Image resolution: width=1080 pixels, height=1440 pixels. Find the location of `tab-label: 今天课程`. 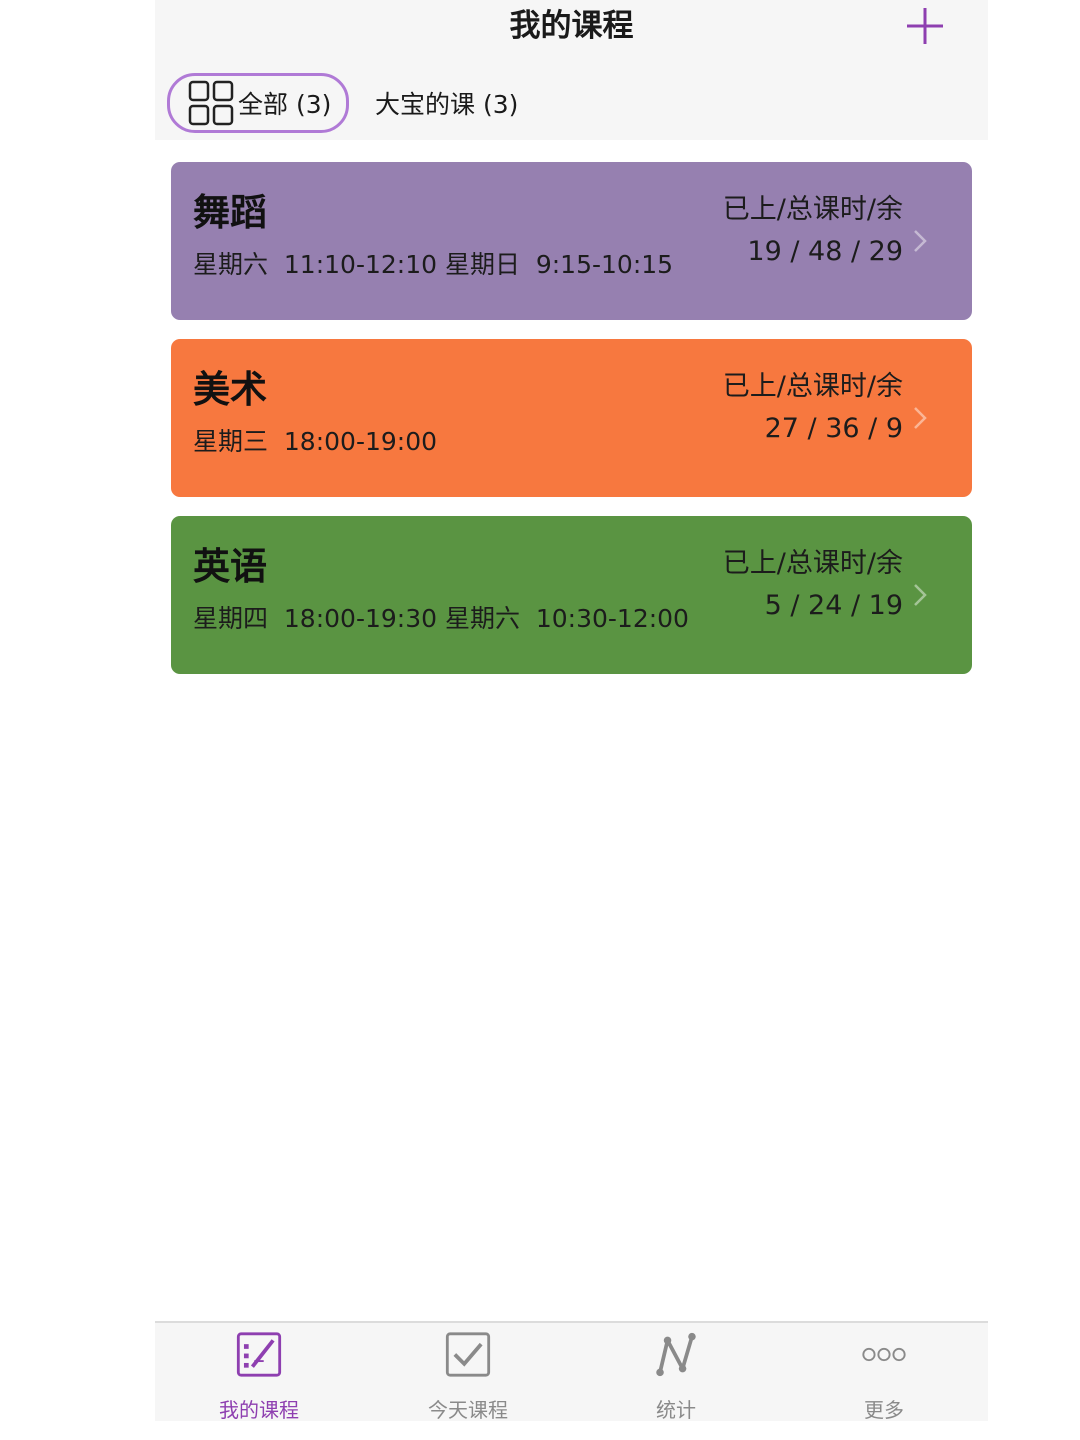

tab-label: 今天课程 is located at coordinates (468, 1410).